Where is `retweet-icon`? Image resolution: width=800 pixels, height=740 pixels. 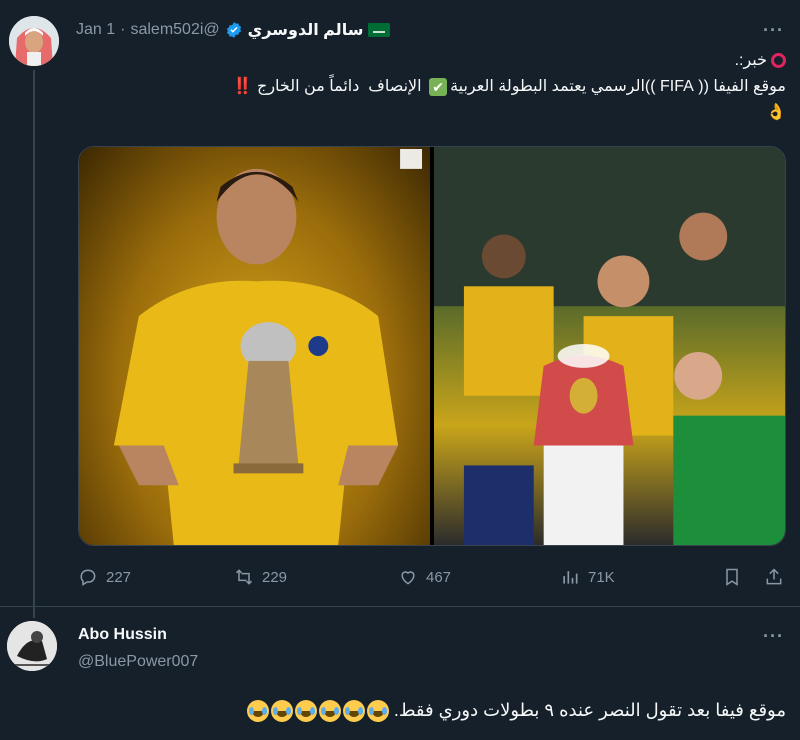 retweet-icon is located at coordinates (244, 577).